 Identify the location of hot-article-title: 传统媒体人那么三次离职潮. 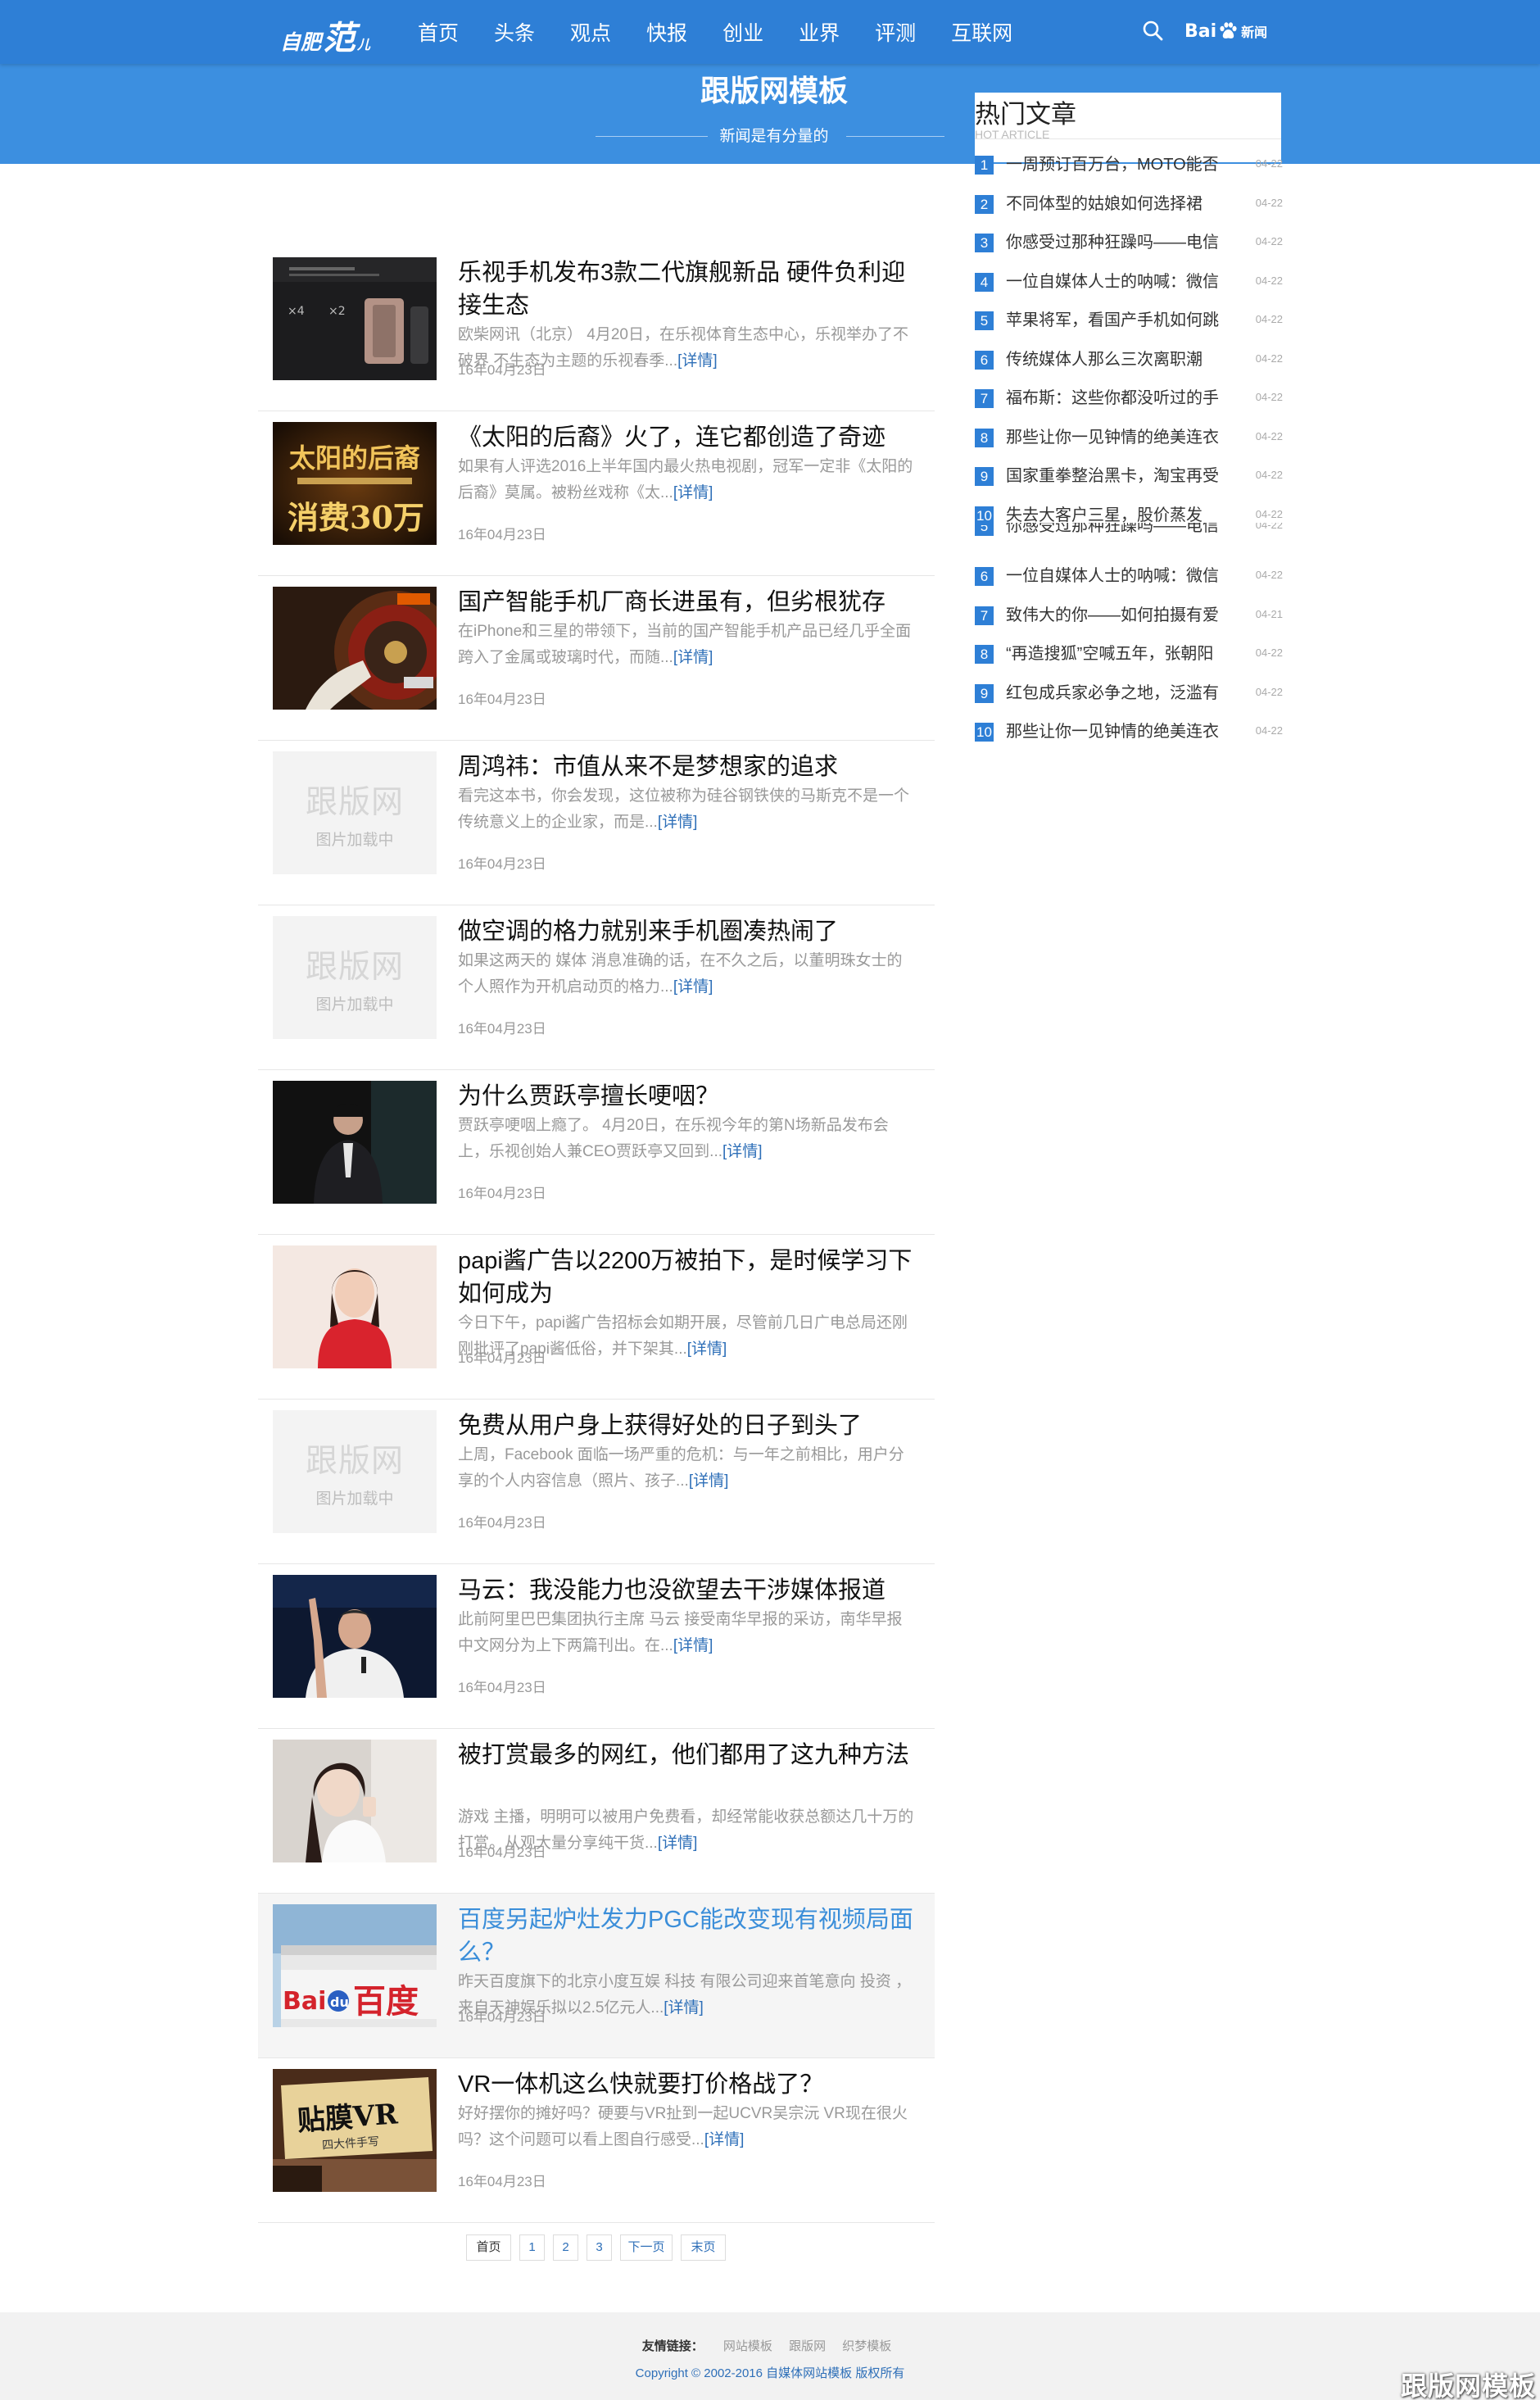
(1116, 360).